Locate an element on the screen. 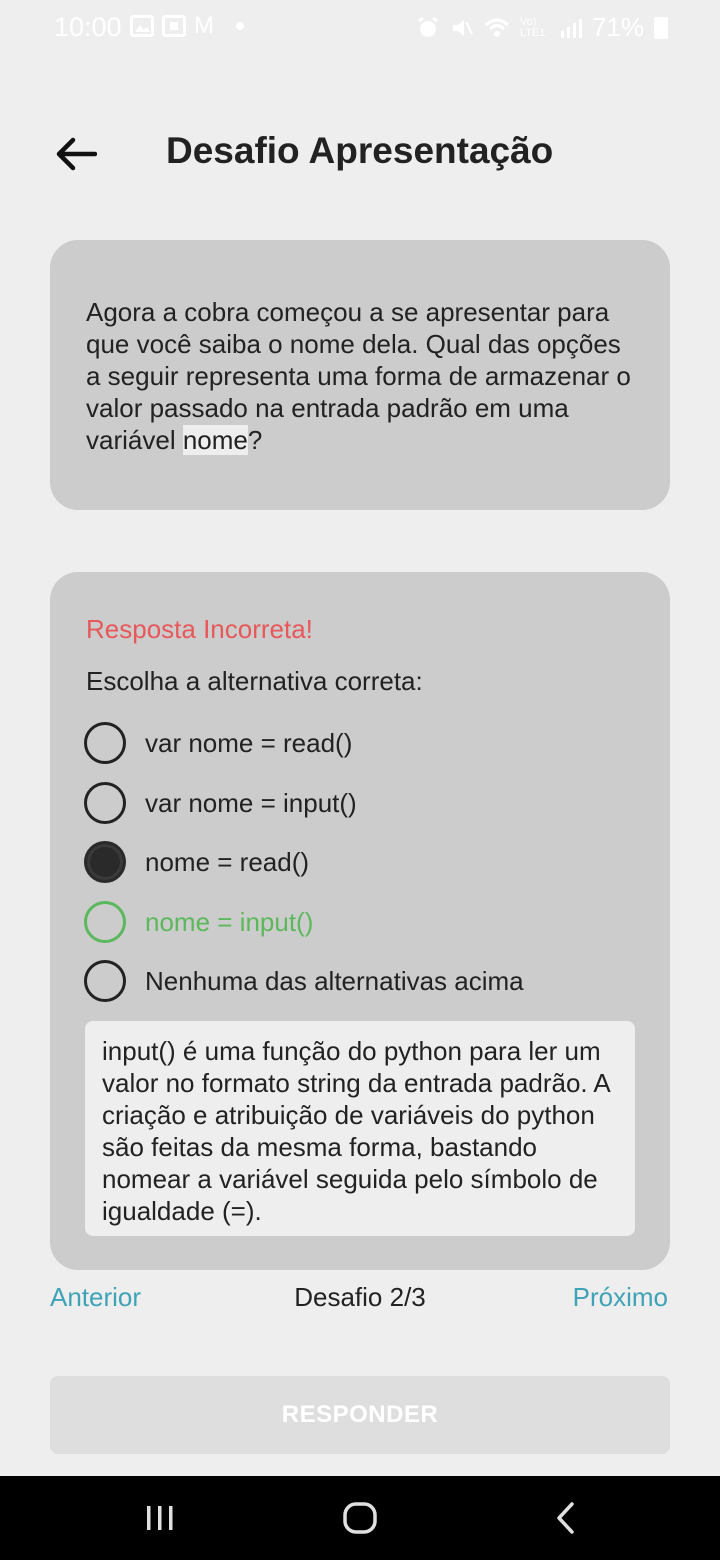 The width and height of the screenshot is (720, 1560). status-time: 10:00 is located at coordinates (88, 27).